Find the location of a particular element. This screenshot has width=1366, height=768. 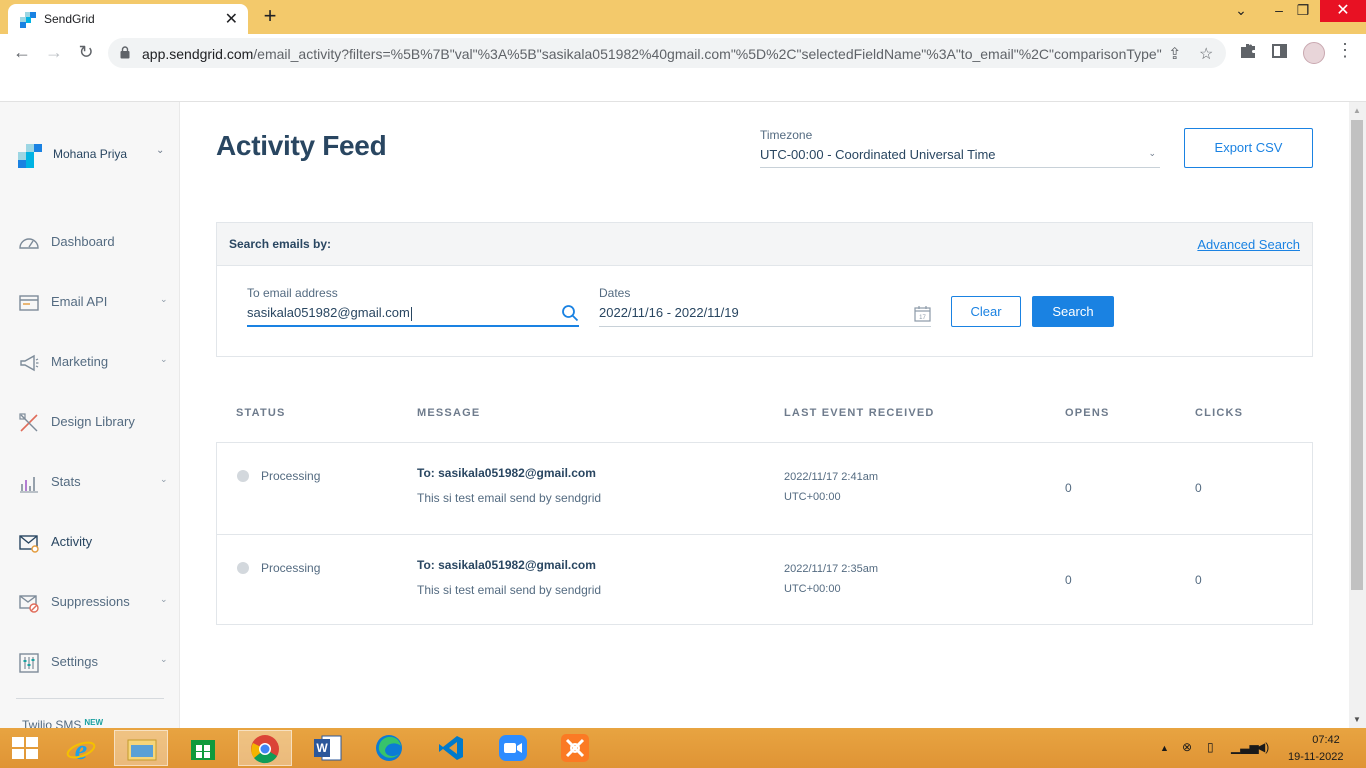

clock-date: 19-11-2022 is located at coordinates (1315, 757).